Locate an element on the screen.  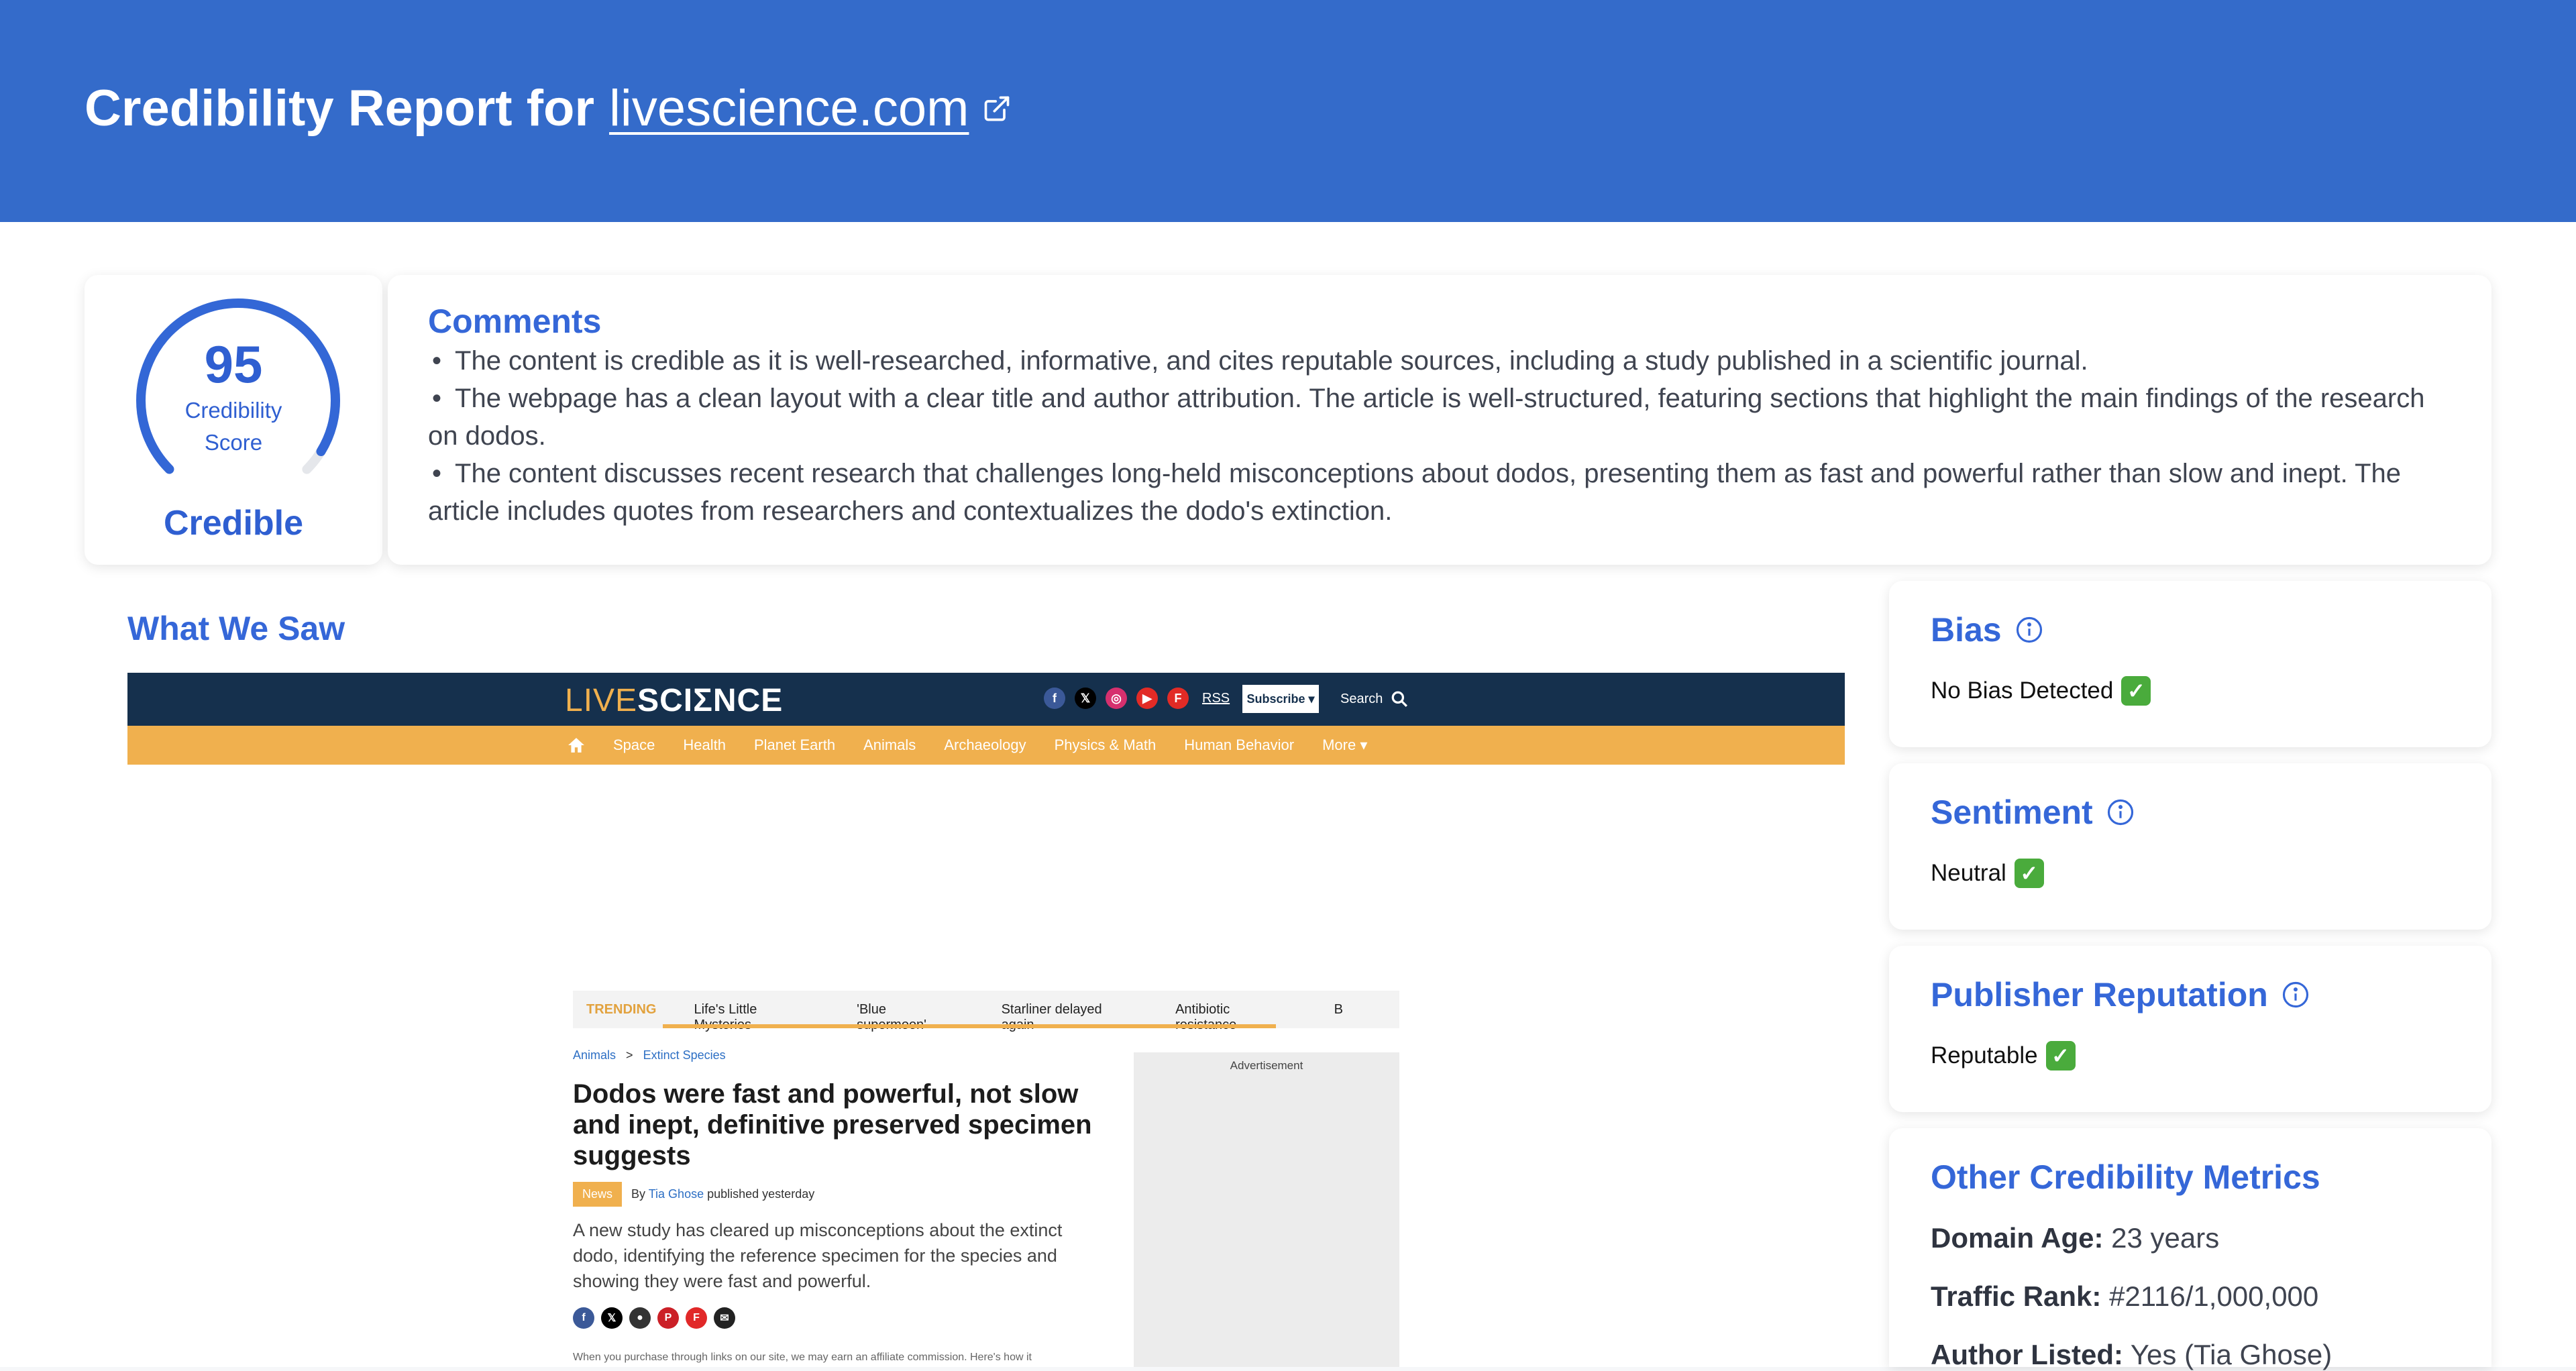
what-we-saw-title: What We Saw is located at coordinates (236, 628).